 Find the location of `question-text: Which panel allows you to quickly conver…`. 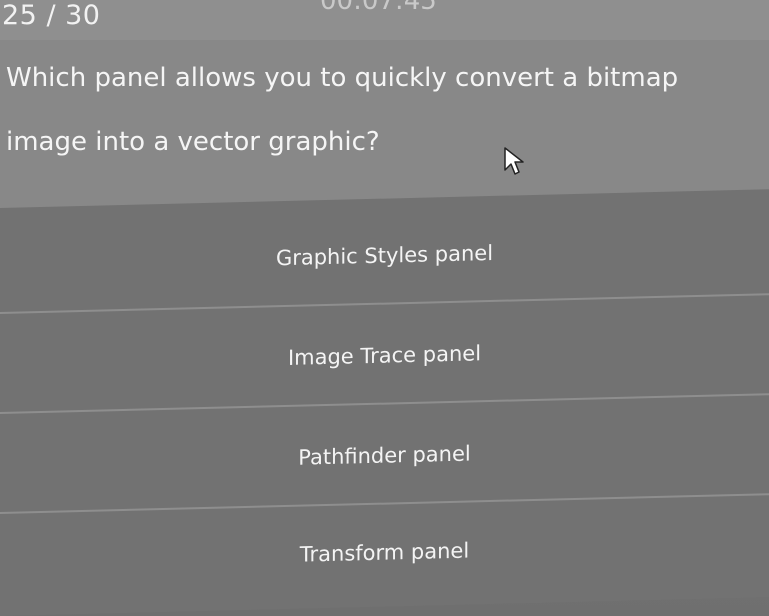

question-text: Which panel allows you to quickly conver… is located at coordinates (342, 110).